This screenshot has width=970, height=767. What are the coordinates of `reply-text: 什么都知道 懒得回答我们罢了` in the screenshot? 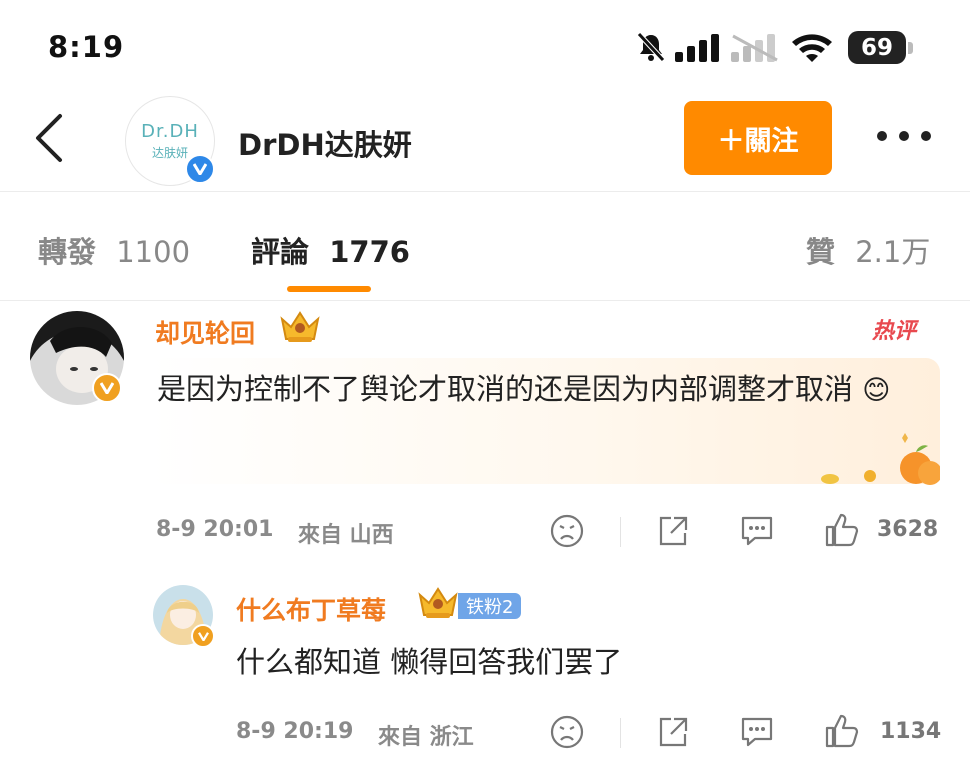 It's located at (429, 662).